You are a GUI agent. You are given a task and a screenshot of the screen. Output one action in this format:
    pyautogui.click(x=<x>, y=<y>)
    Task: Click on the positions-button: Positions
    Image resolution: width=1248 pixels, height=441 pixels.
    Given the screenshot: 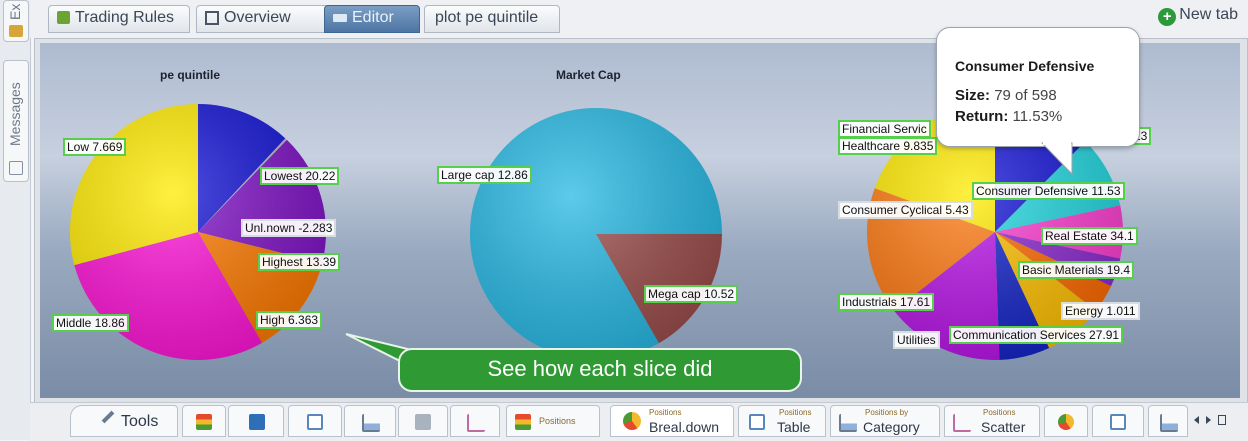 What is the action you would take?
    pyautogui.click(x=553, y=421)
    